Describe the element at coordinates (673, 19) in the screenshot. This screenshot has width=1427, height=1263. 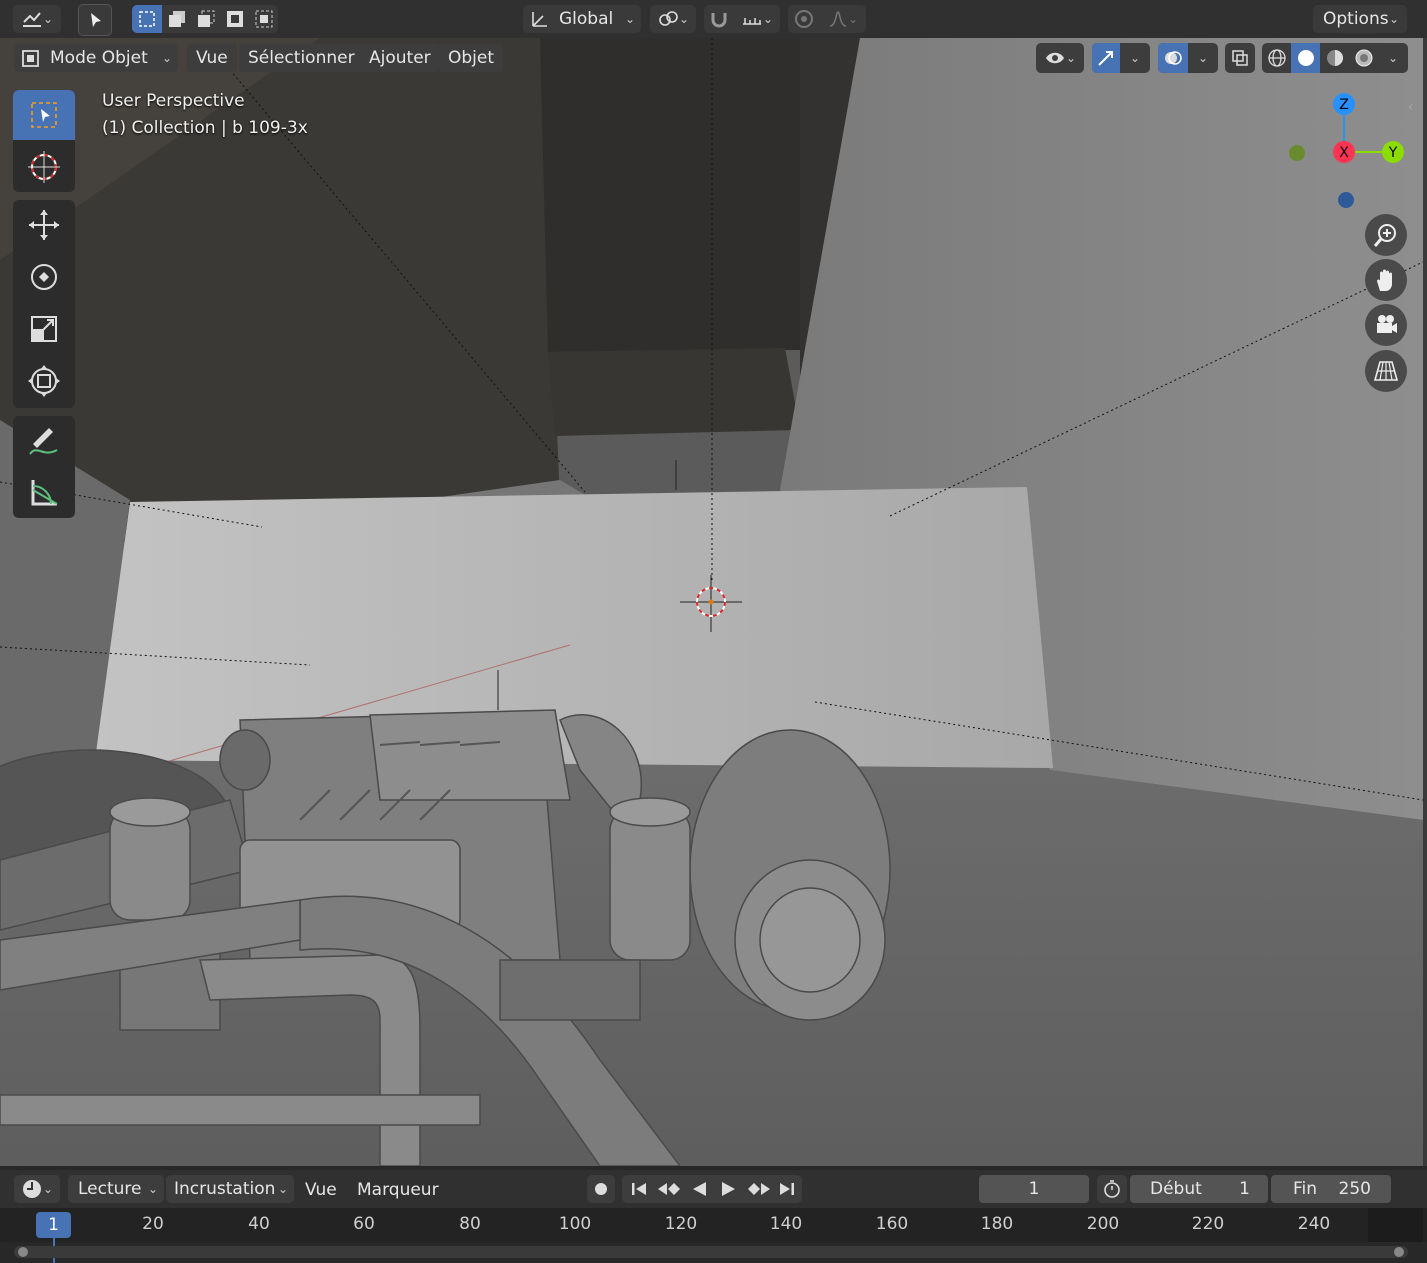
I see `pivot-point-dropdown: ⌄` at that location.